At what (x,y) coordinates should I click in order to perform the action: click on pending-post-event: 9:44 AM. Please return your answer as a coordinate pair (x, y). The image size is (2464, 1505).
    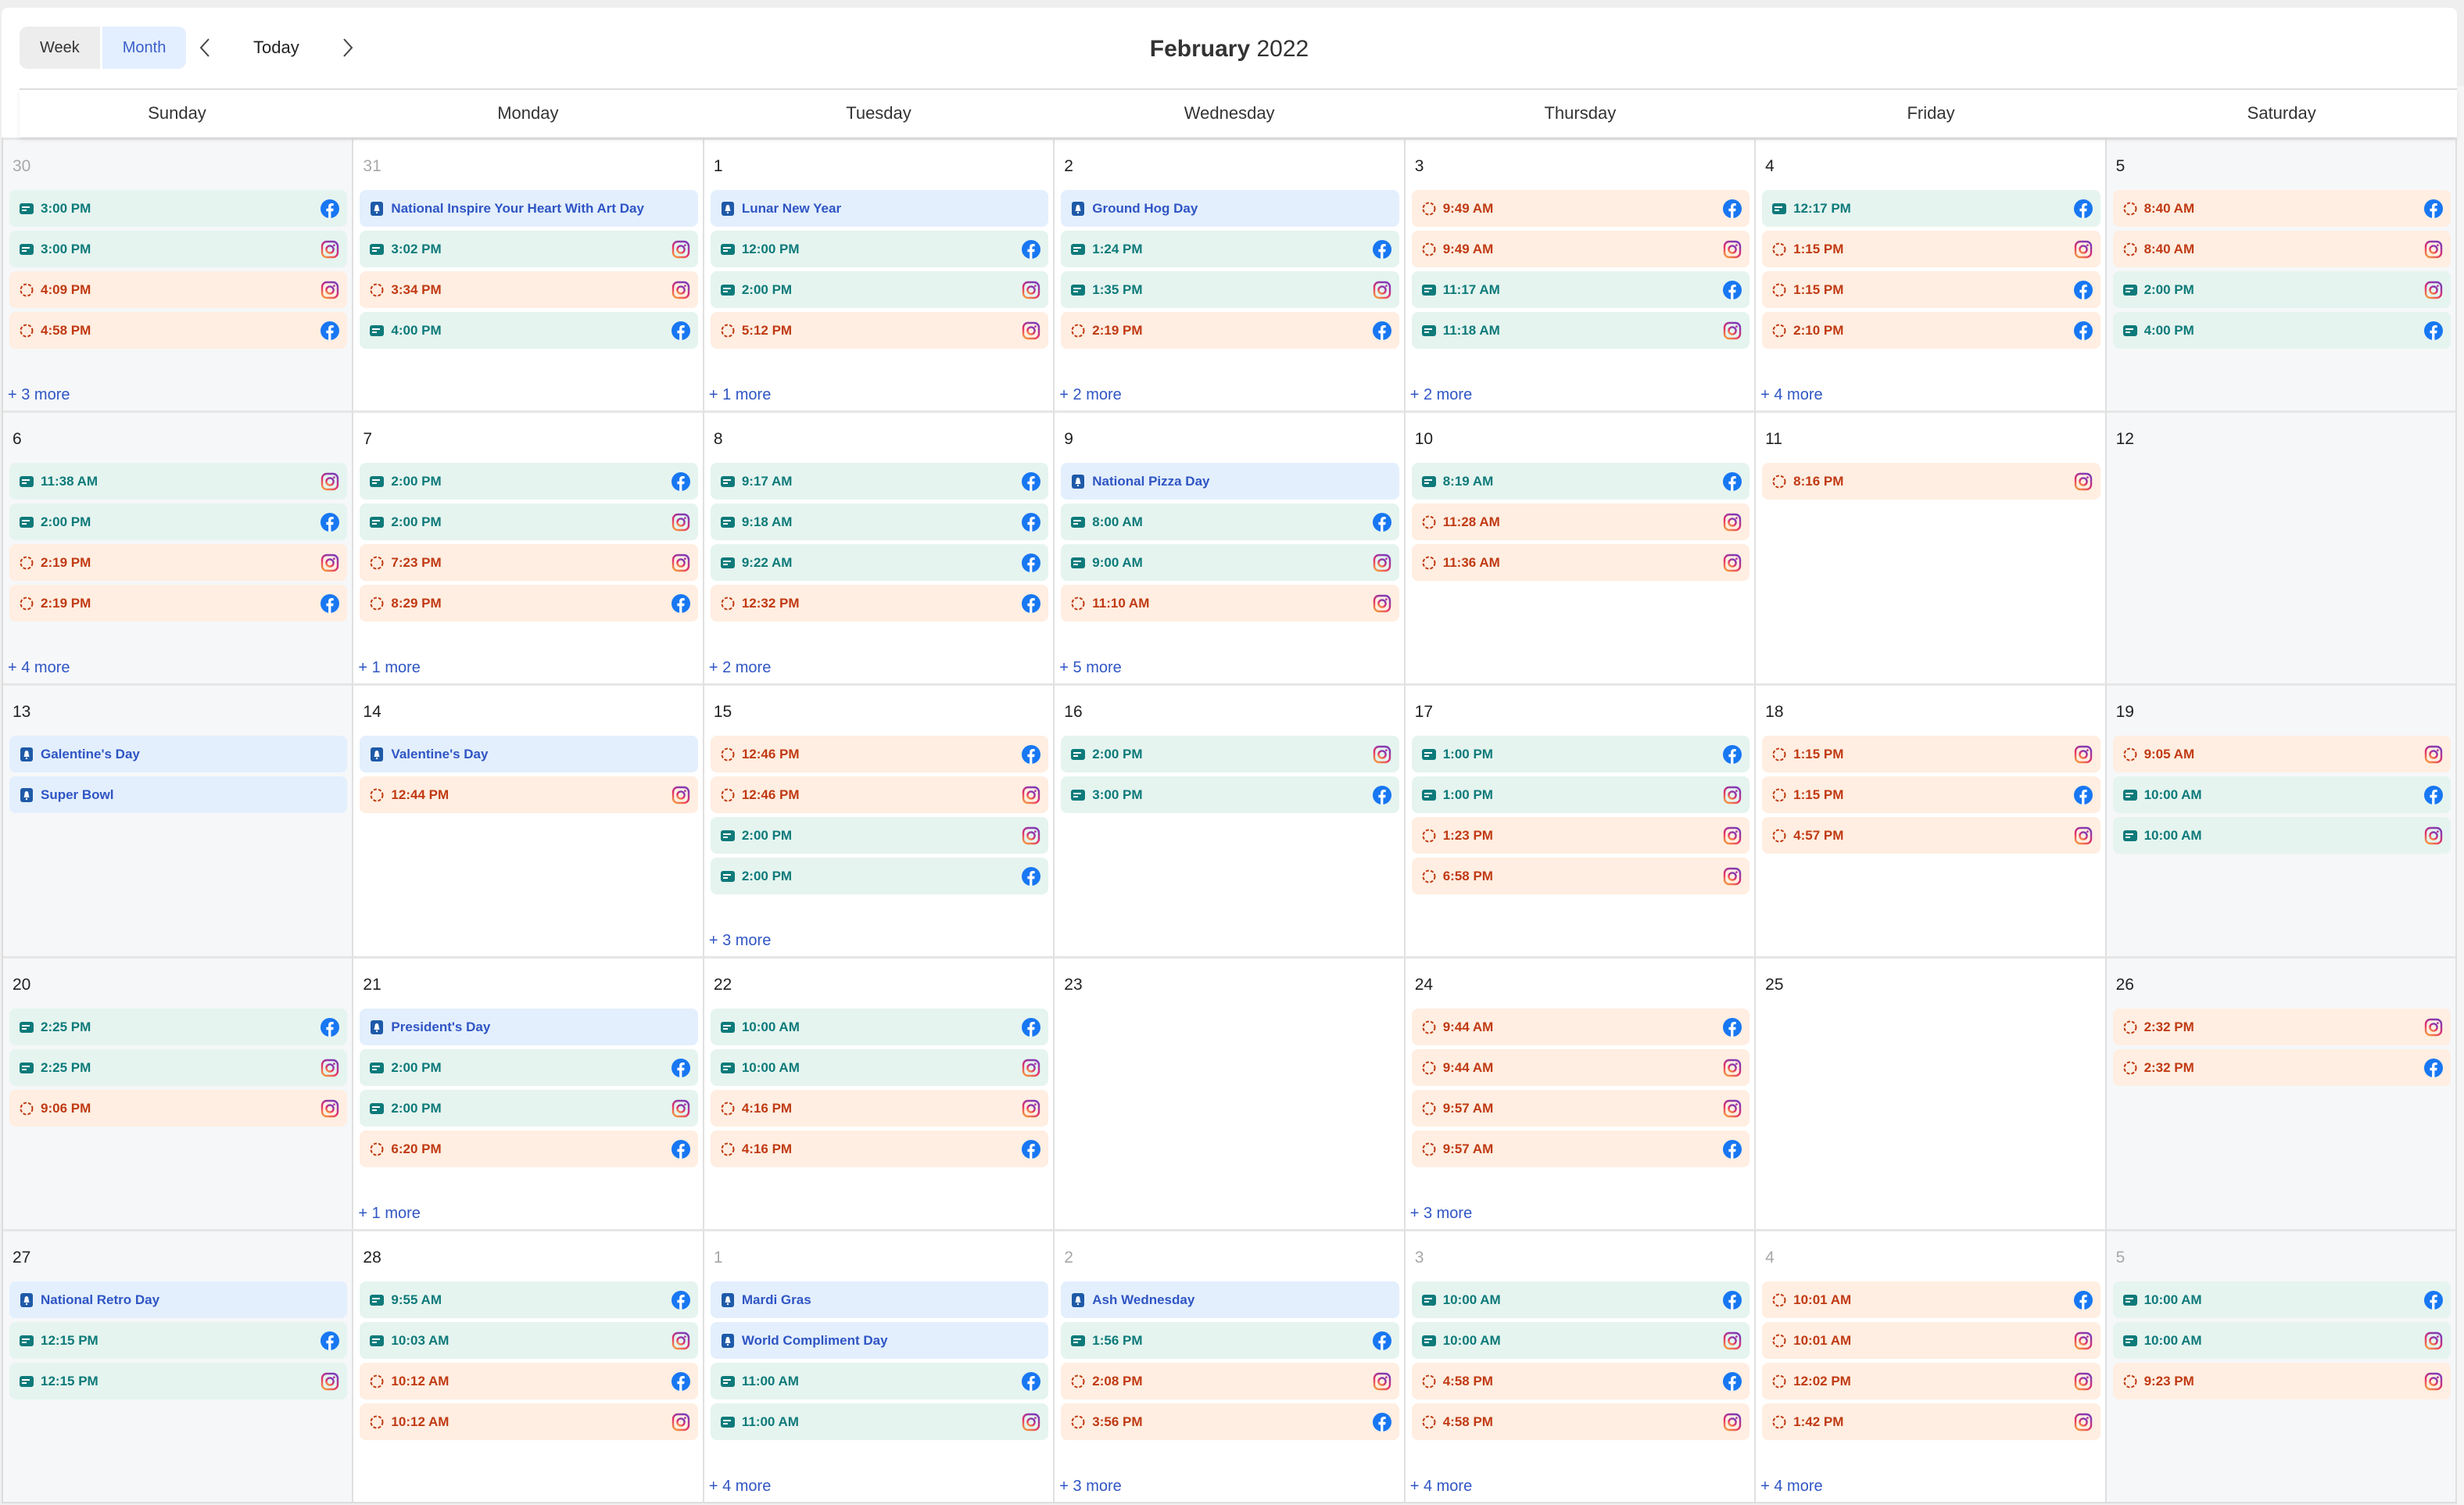
    Looking at the image, I should click on (1581, 1067).